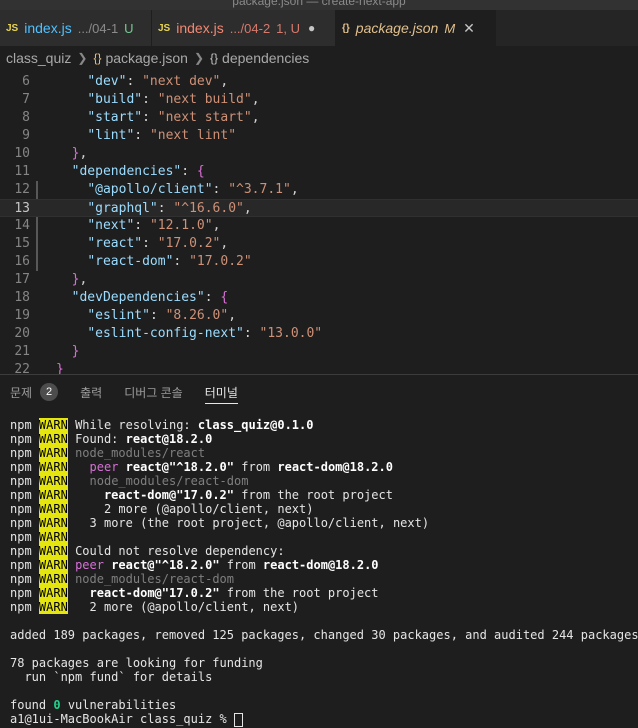 The height and width of the screenshot is (728, 638). What do you see at coordinates (255, 425) in the screenshot?
I see `term-text: class_quiz@0.1.0` at bounding box center [255, 425].